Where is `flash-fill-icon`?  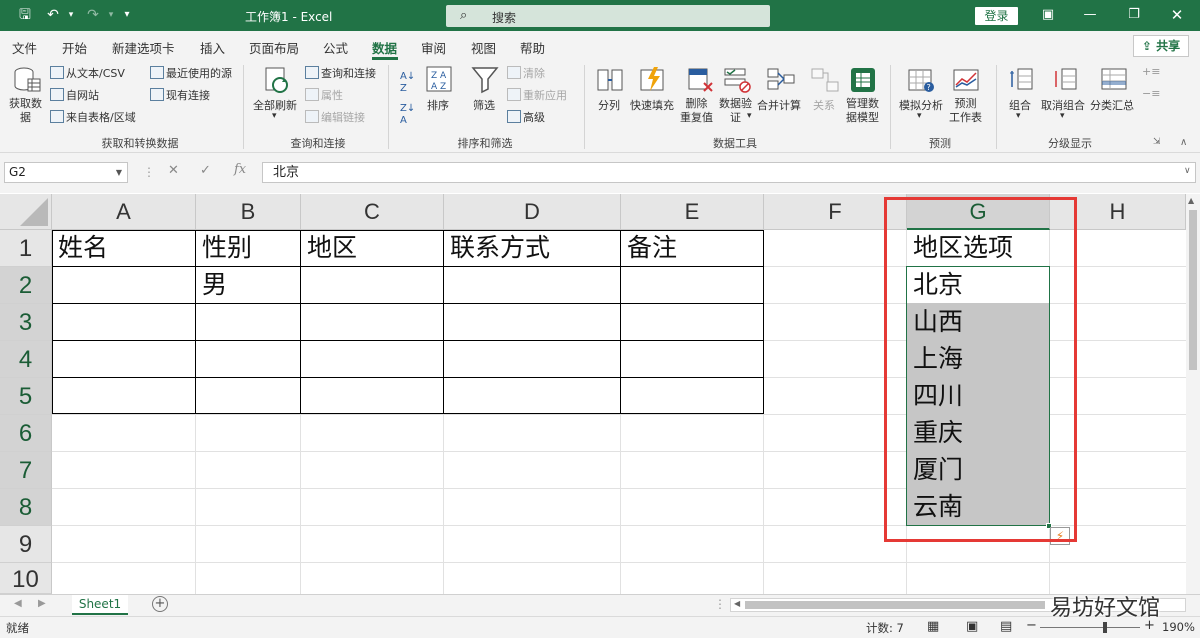 flash-fill-icon is located at coordinates (653, 80).